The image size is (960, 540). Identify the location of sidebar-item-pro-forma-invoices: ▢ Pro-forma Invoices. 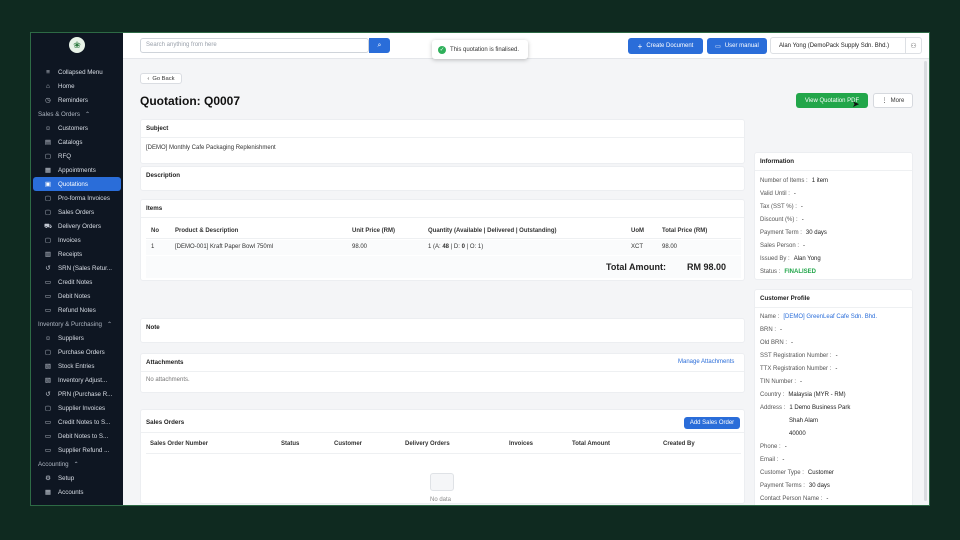
(77, 198).